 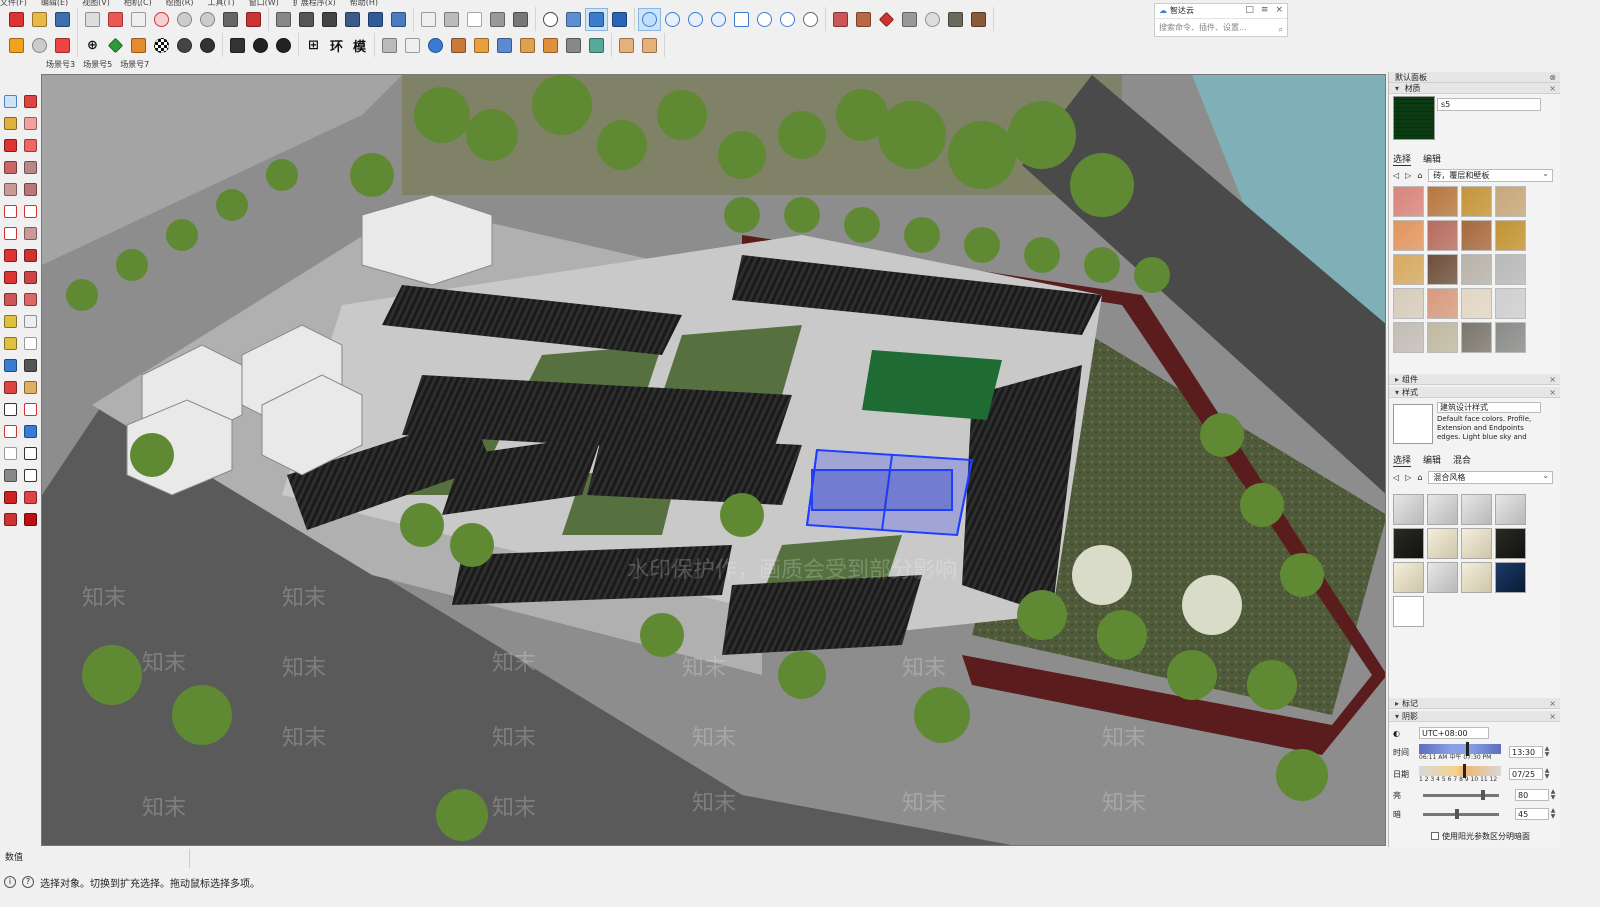 What do you see at coordinates (30, 409) in the screenshot?
I see `zoom-window-icon` at bounding box center [30, 409].